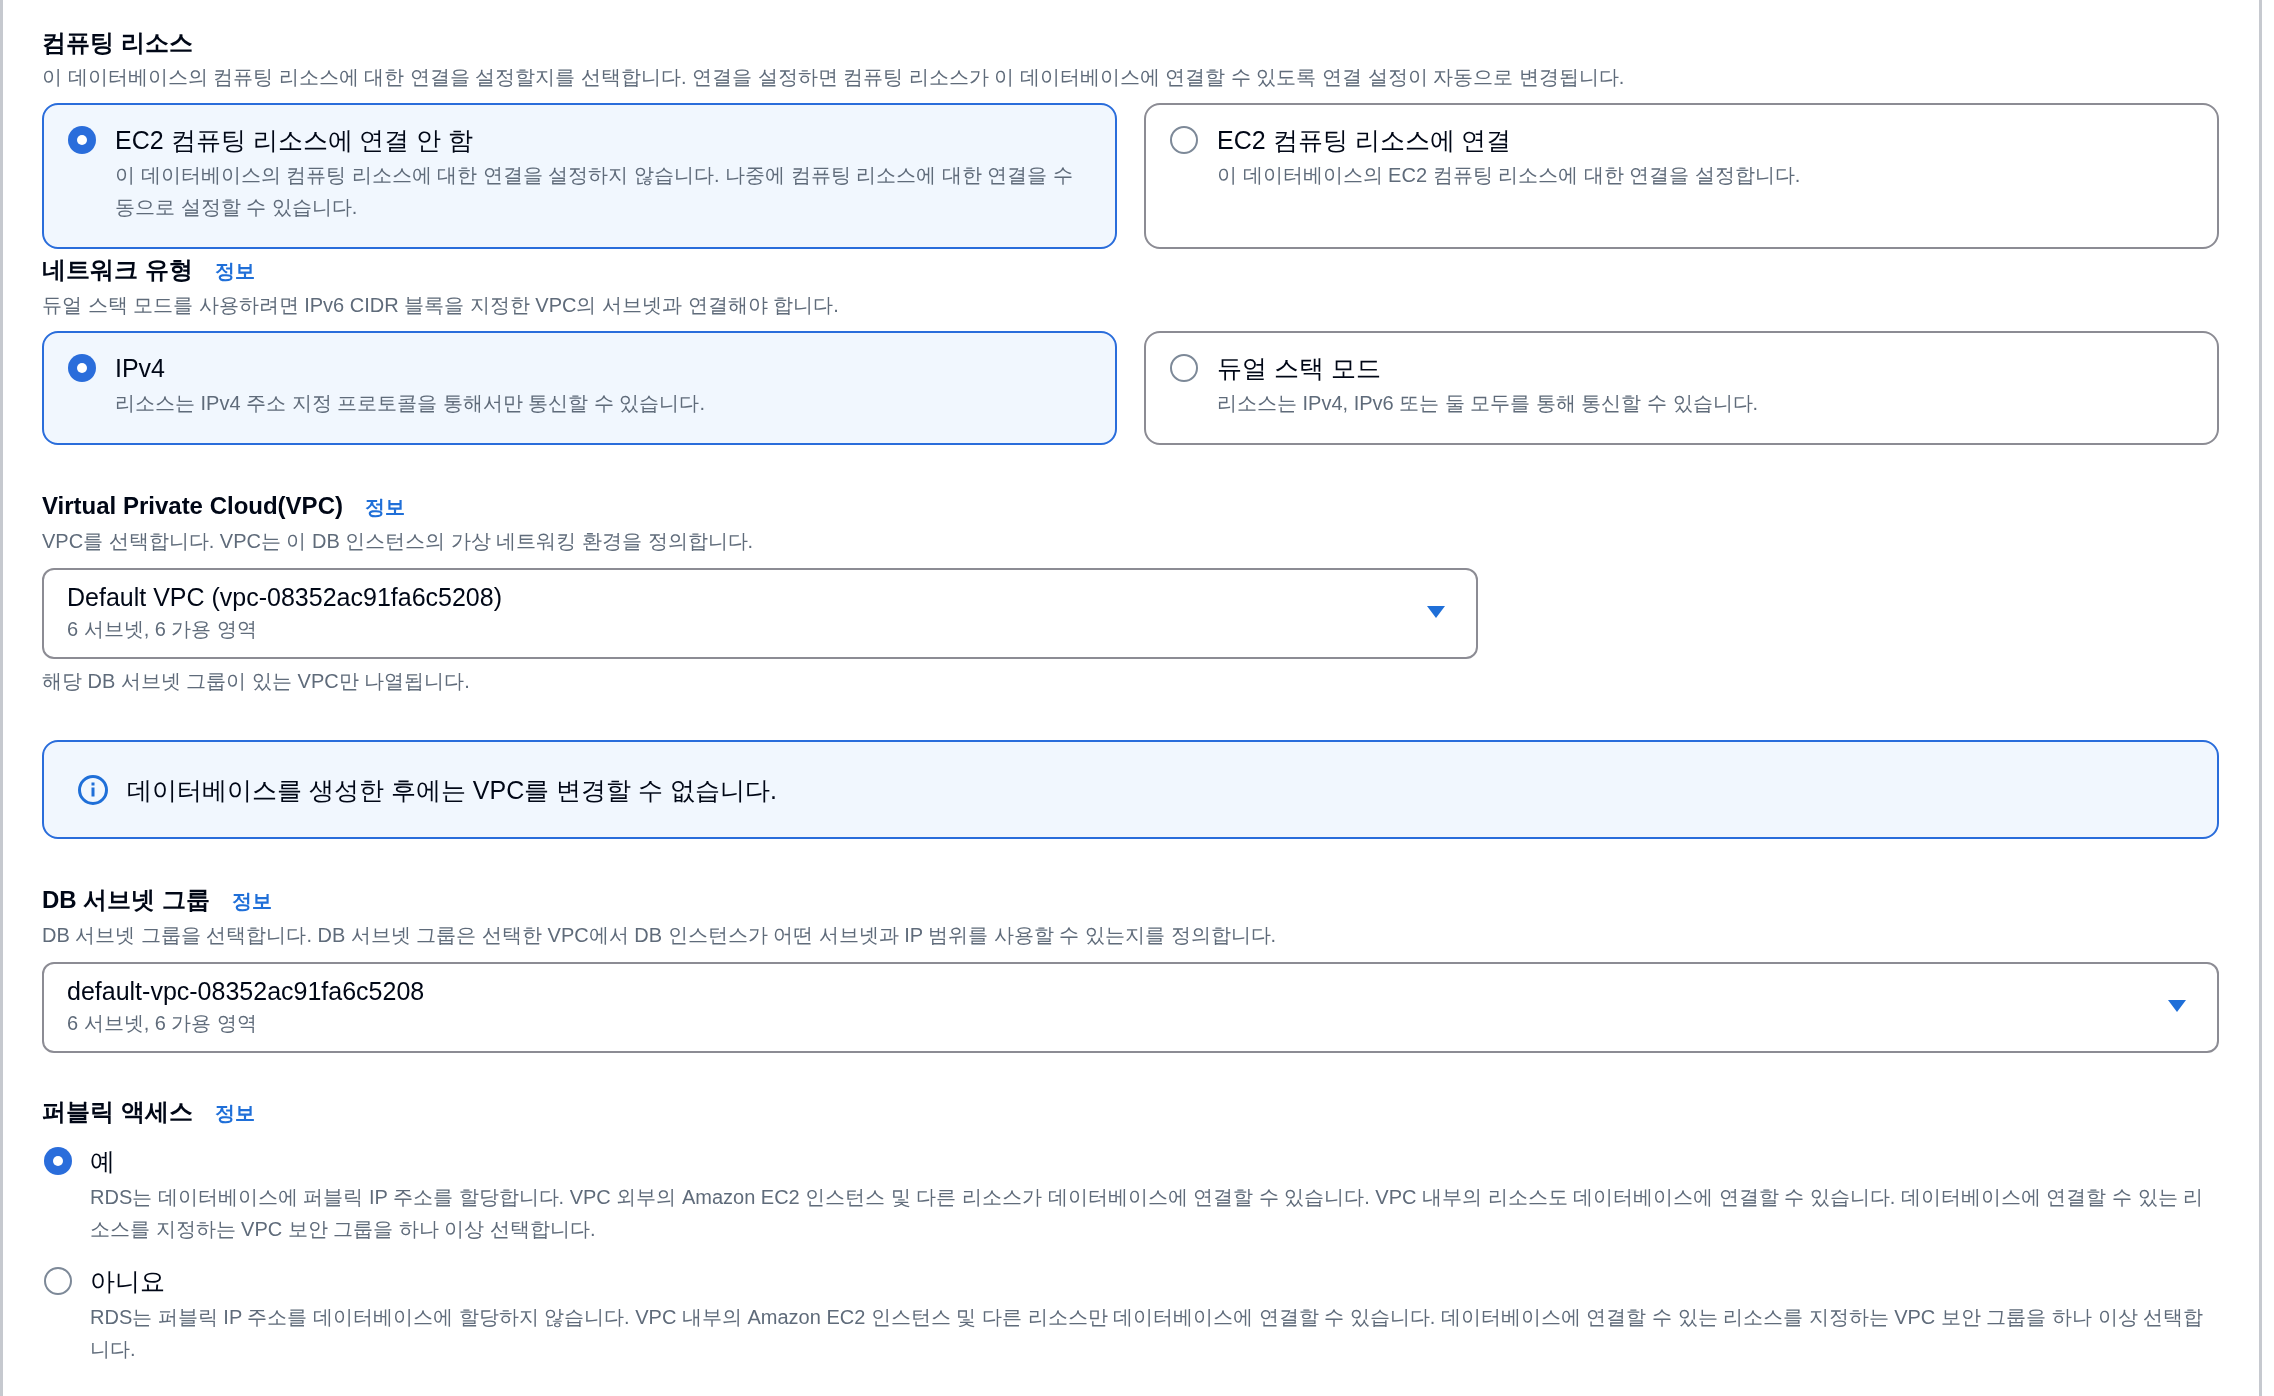  What do you see at coordinates (128, 1281) in the screenshot?
I see `radio-label: 아니요` at bounding box center [128, 1281].